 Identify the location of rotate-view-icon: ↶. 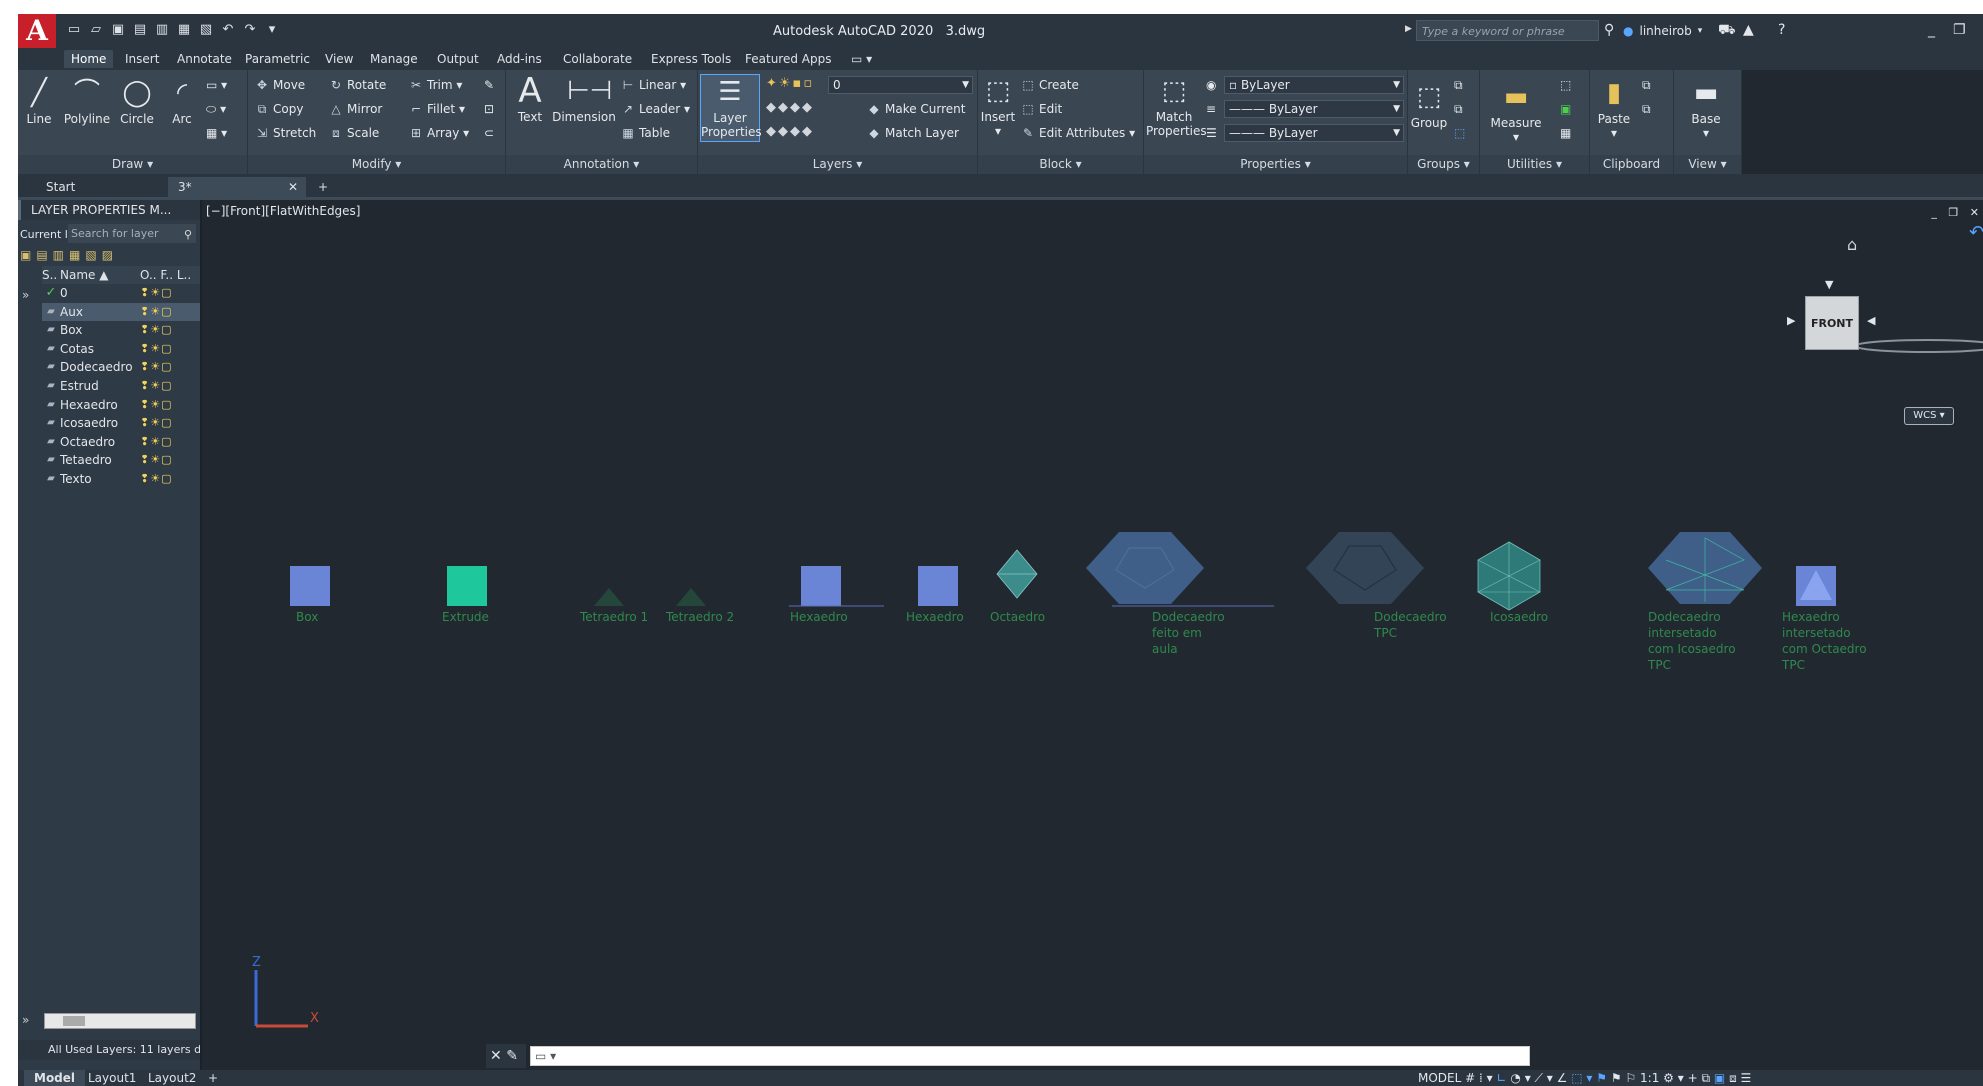
(1976, 232).